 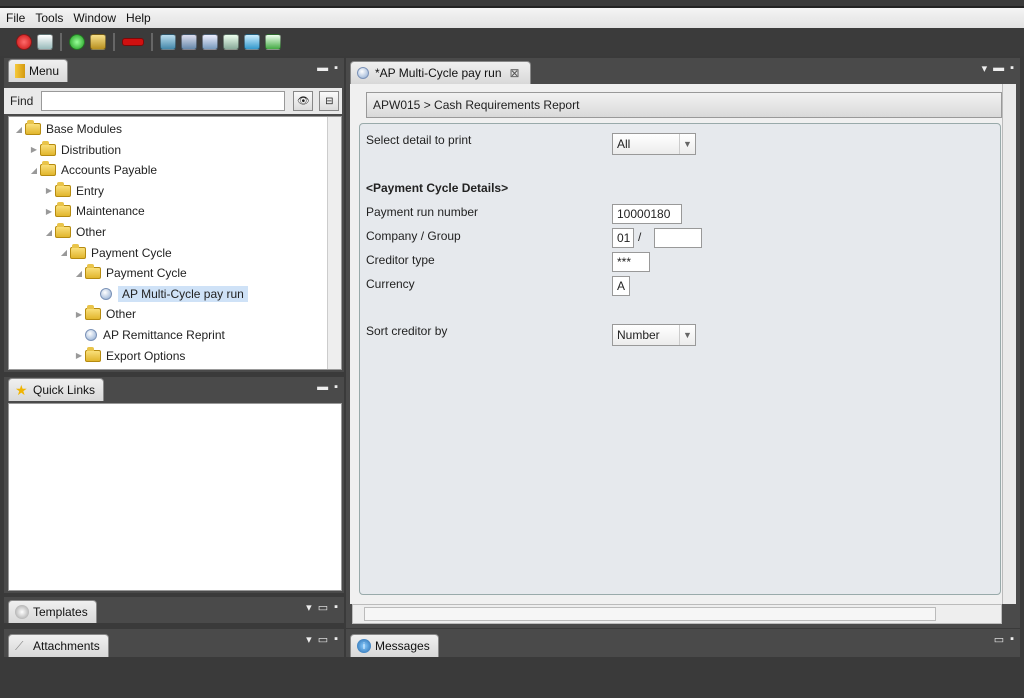 What do you see at coordinates (621, 286) in the screenshot?
I see `currency-field: A` at bounding box center [621, 286].